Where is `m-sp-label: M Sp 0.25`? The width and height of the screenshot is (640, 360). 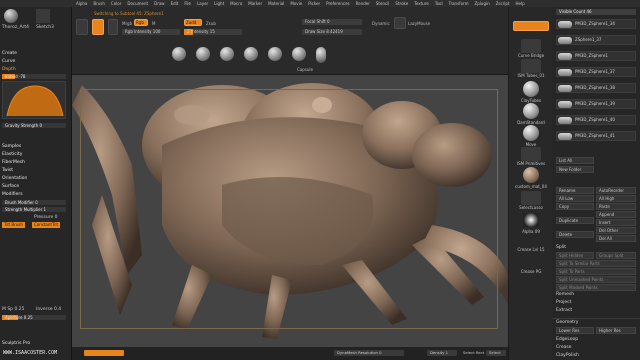
m-sp-label: M Sp 0.25 is located at coordinates (13, 309).